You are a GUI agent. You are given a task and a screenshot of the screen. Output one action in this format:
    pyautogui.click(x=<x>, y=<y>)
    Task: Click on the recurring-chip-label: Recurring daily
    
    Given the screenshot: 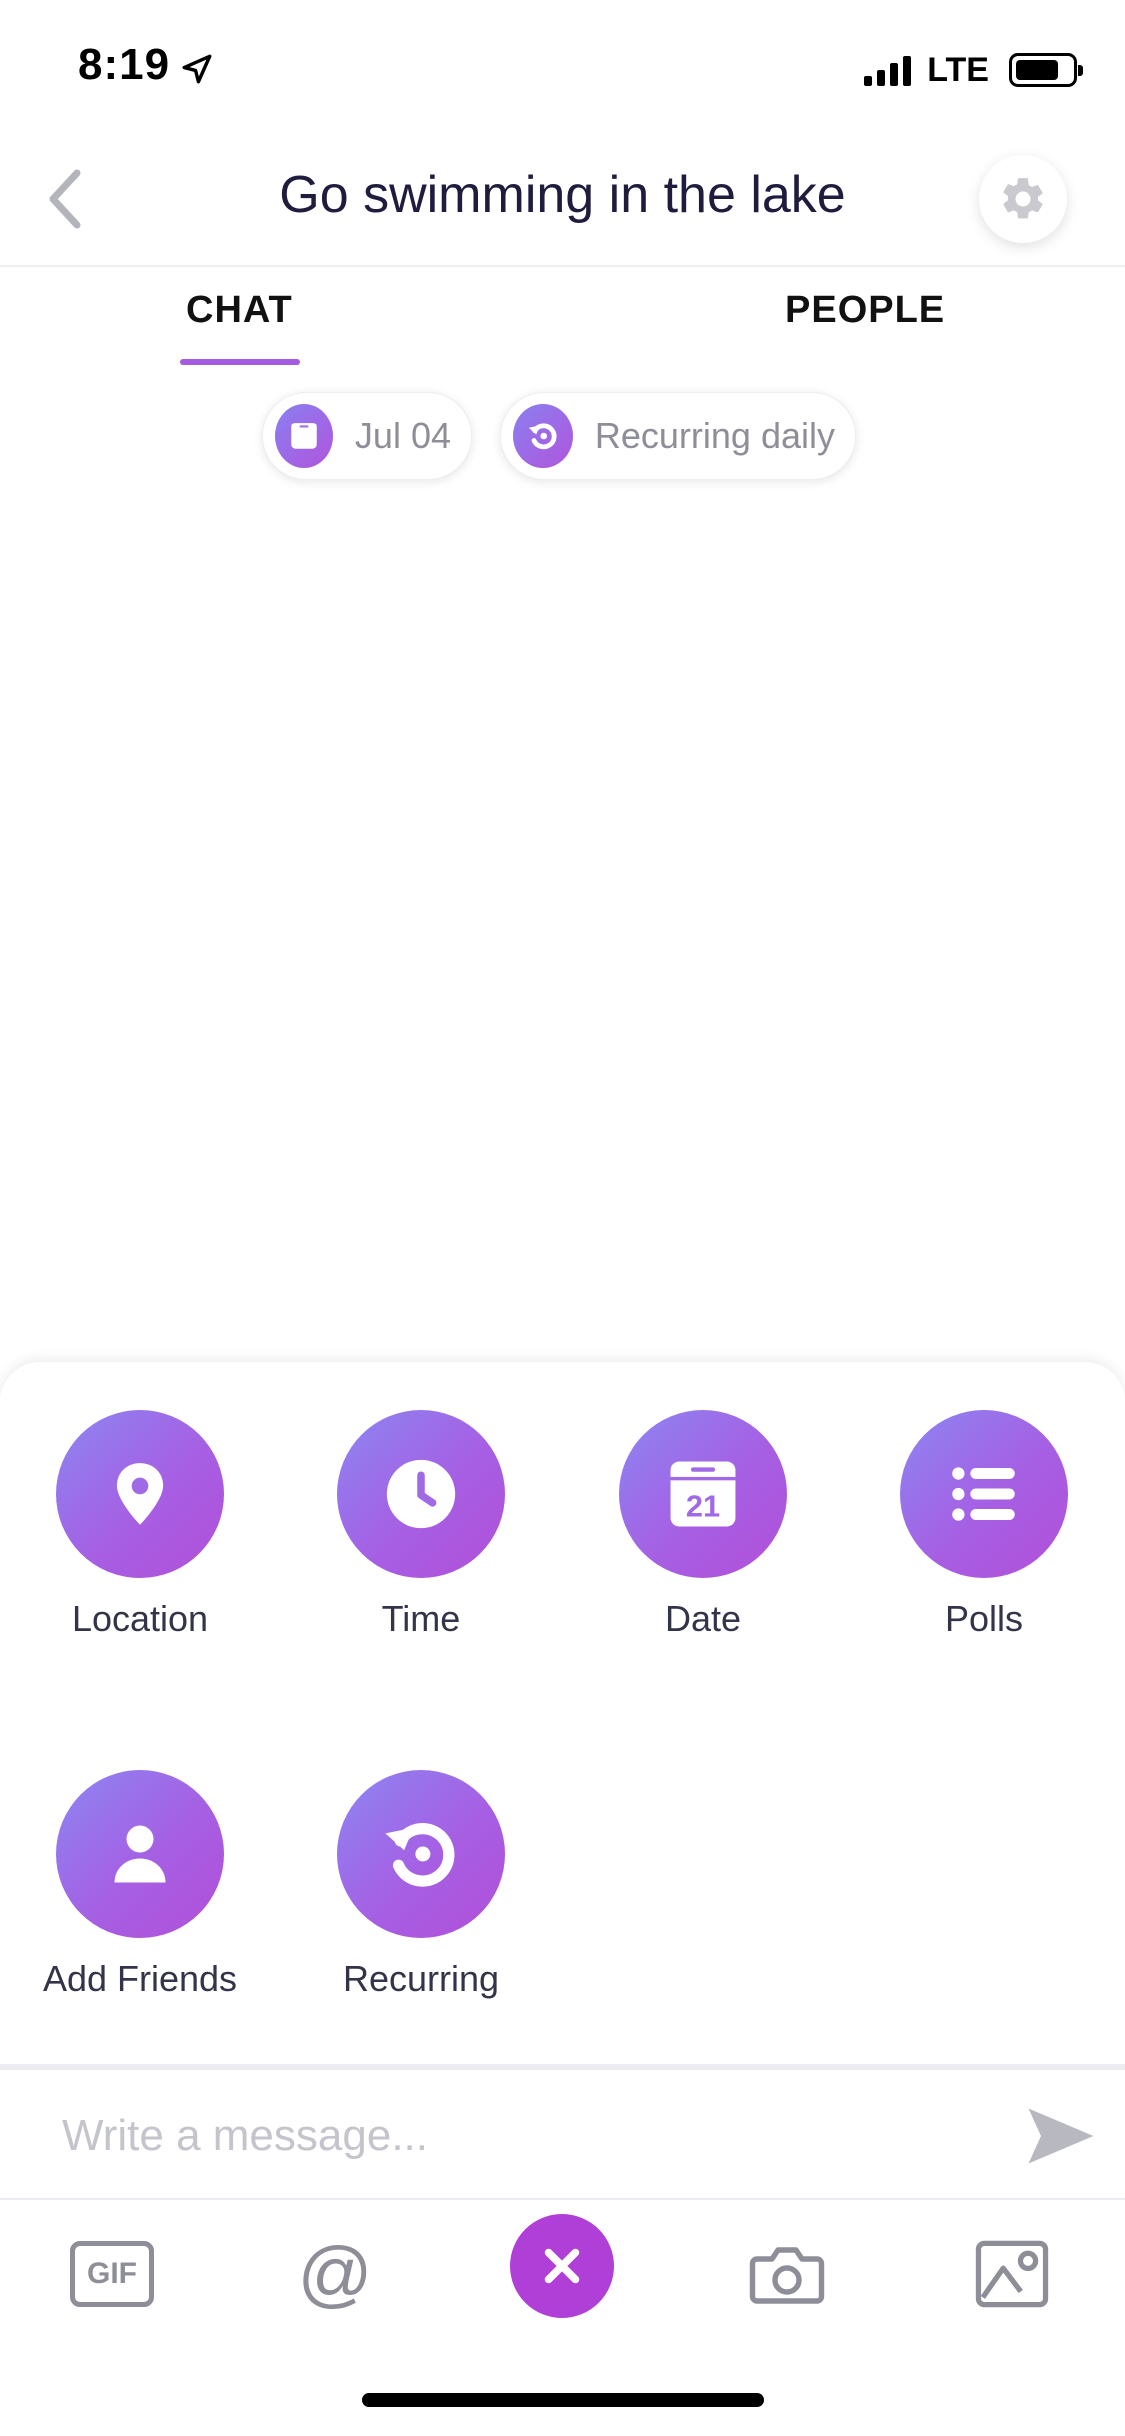 What is the action you would take?
    pyautogui.click(x=714, y=435)
    